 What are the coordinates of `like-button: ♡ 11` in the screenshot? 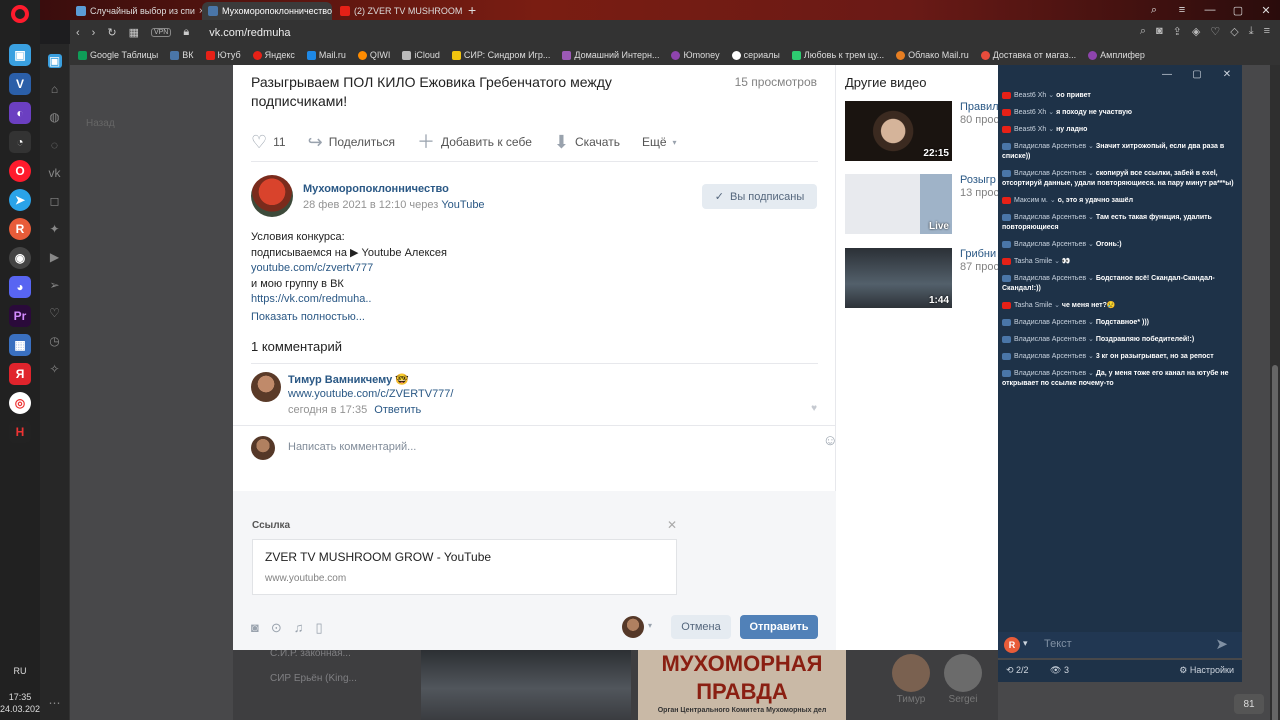 It's located at (268, 142).